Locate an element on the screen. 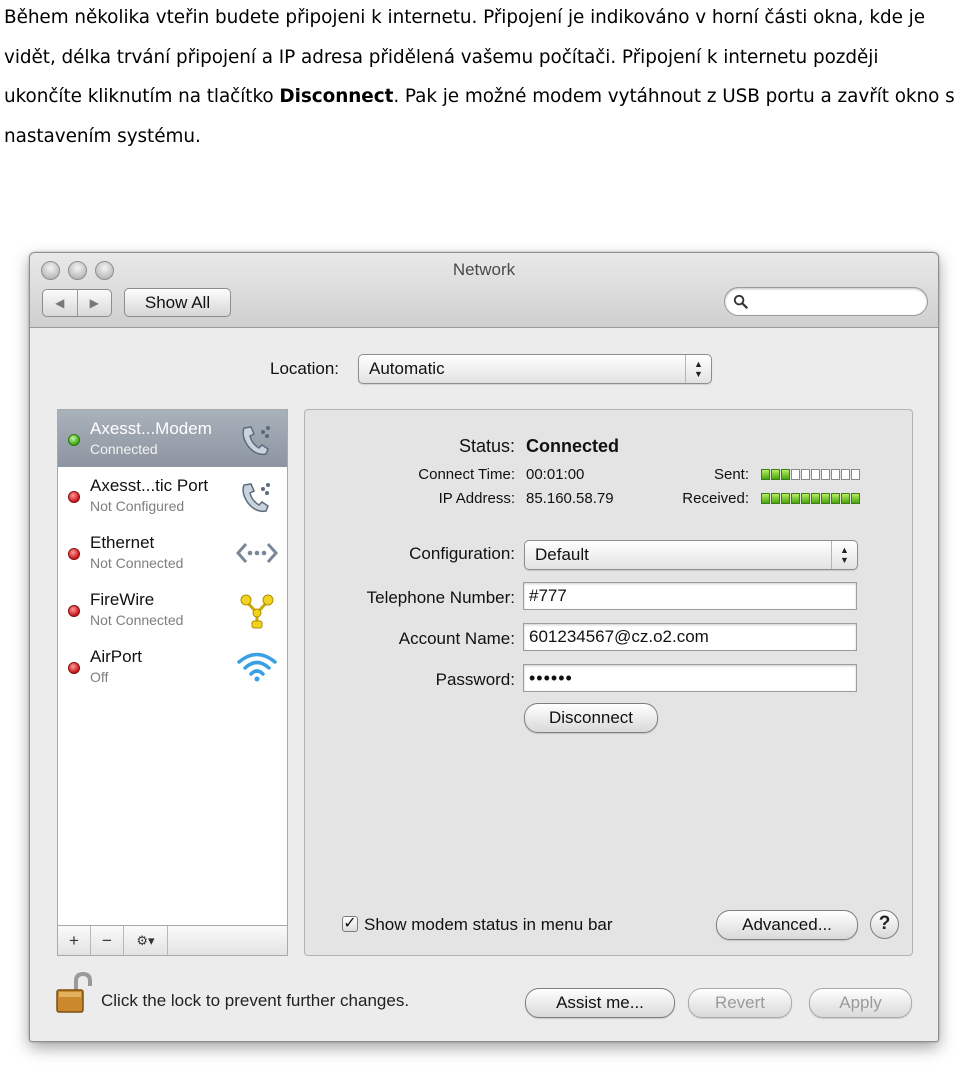  service-item-axesst-modem: Axesst...Modem Connected is located at coordinates (172, 438).